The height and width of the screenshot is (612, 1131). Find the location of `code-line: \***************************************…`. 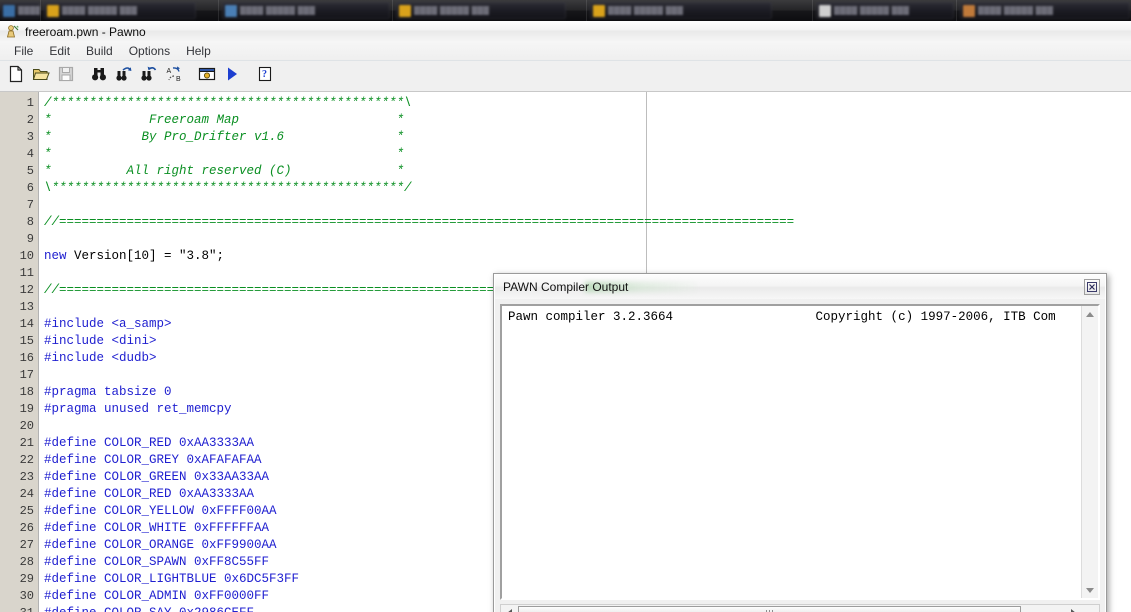

code-line: \***************************************… is located at coordinates (228, 188).